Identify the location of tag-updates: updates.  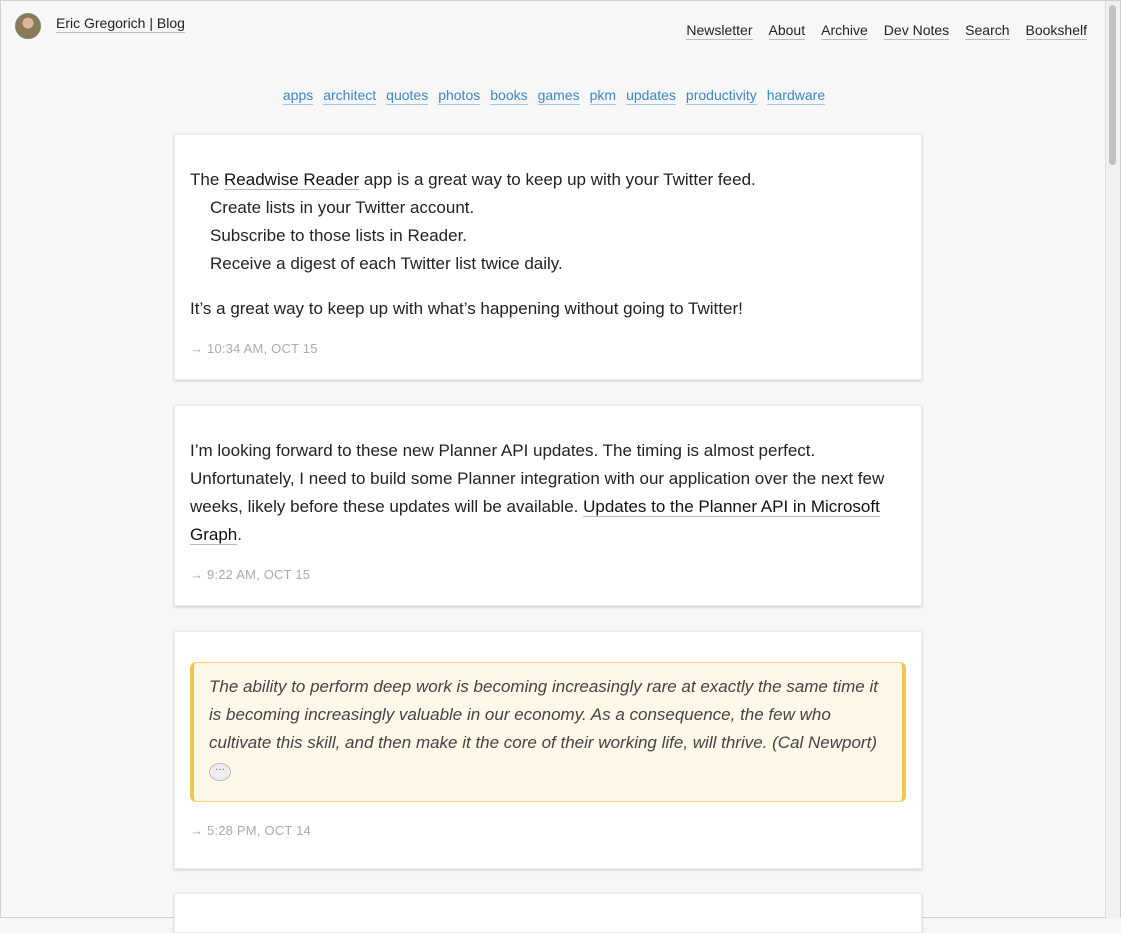
(651, 96).